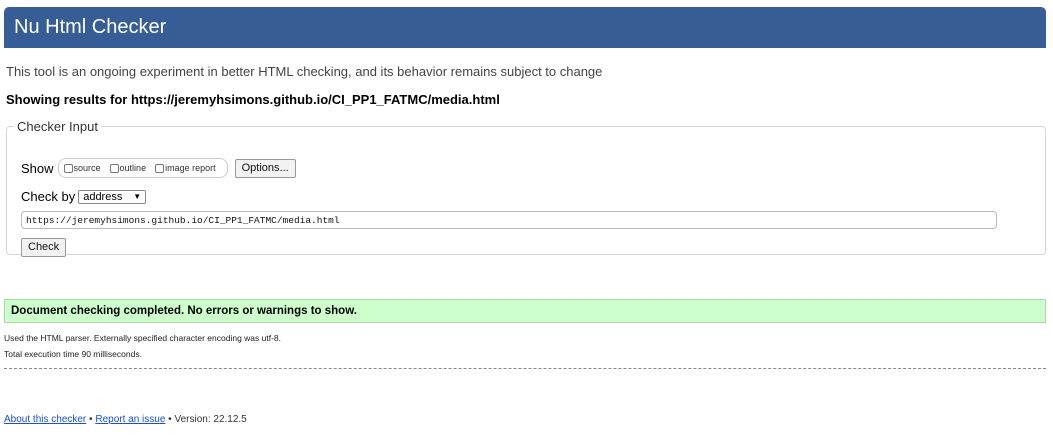 This screenshot has height=442, width=1053. Describe the element at coordinates (73, 354) in the screenshot. I see `execution-time: Total execution time 90 milliseconds.` at that location.